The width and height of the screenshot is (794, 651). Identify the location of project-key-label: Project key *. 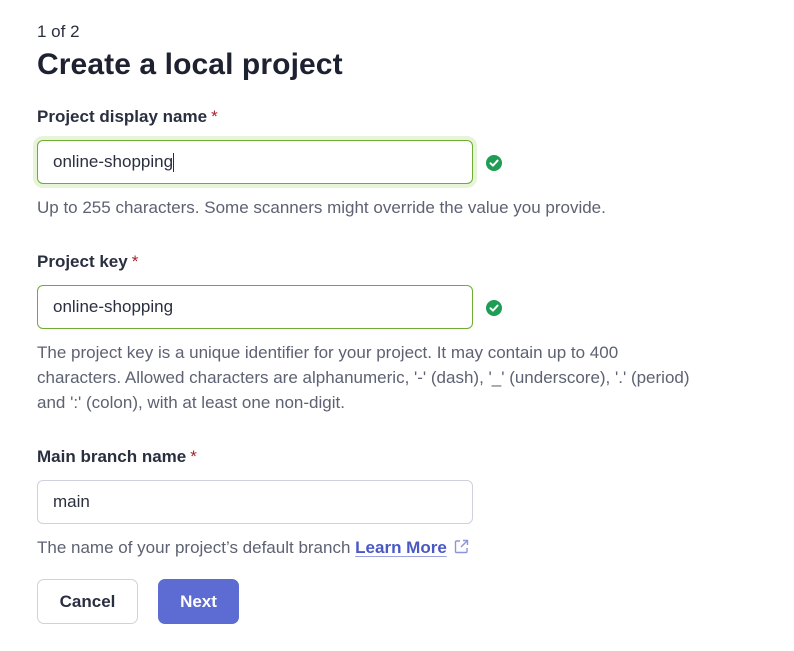
(87, 262).